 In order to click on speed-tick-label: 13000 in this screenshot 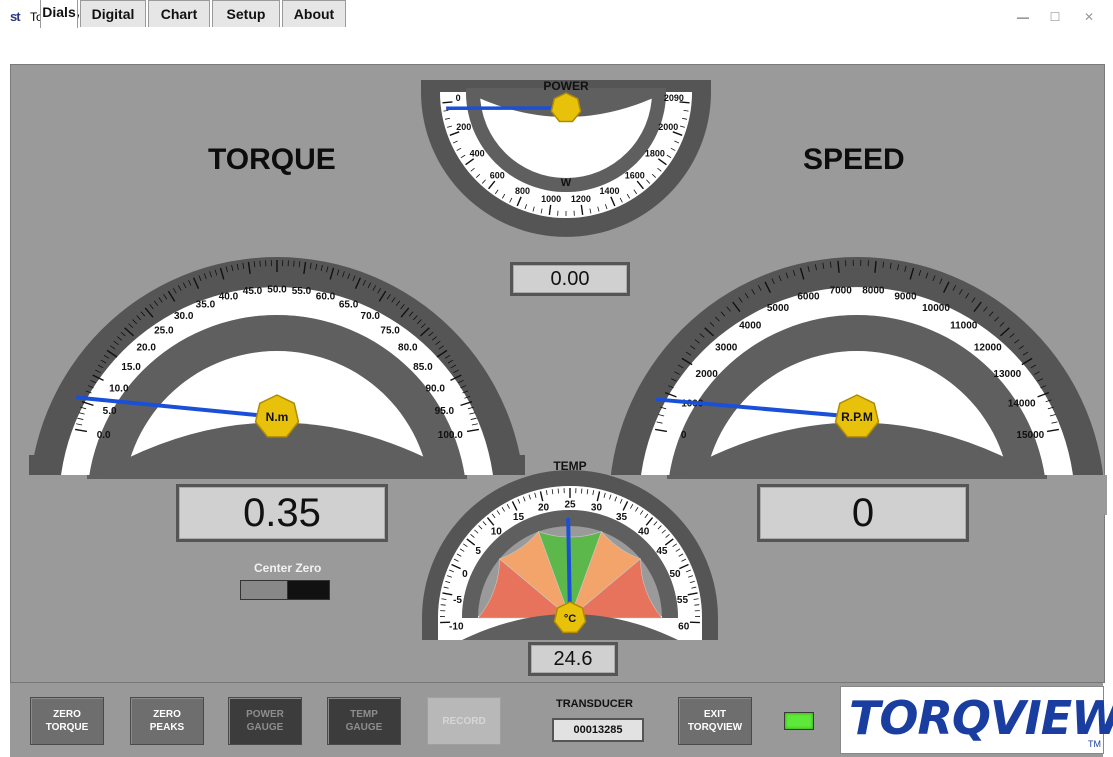, I will do `click(1007, 374)`.